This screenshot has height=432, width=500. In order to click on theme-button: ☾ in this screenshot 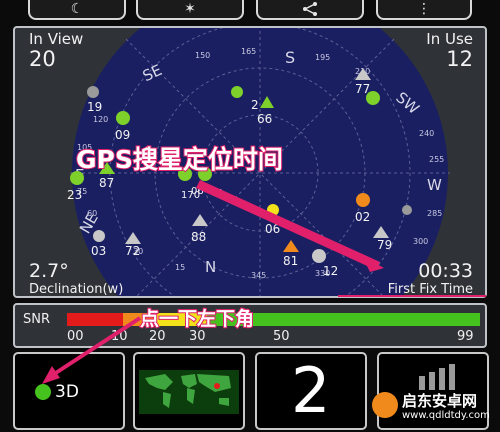, I will do `click(77, 10)`.